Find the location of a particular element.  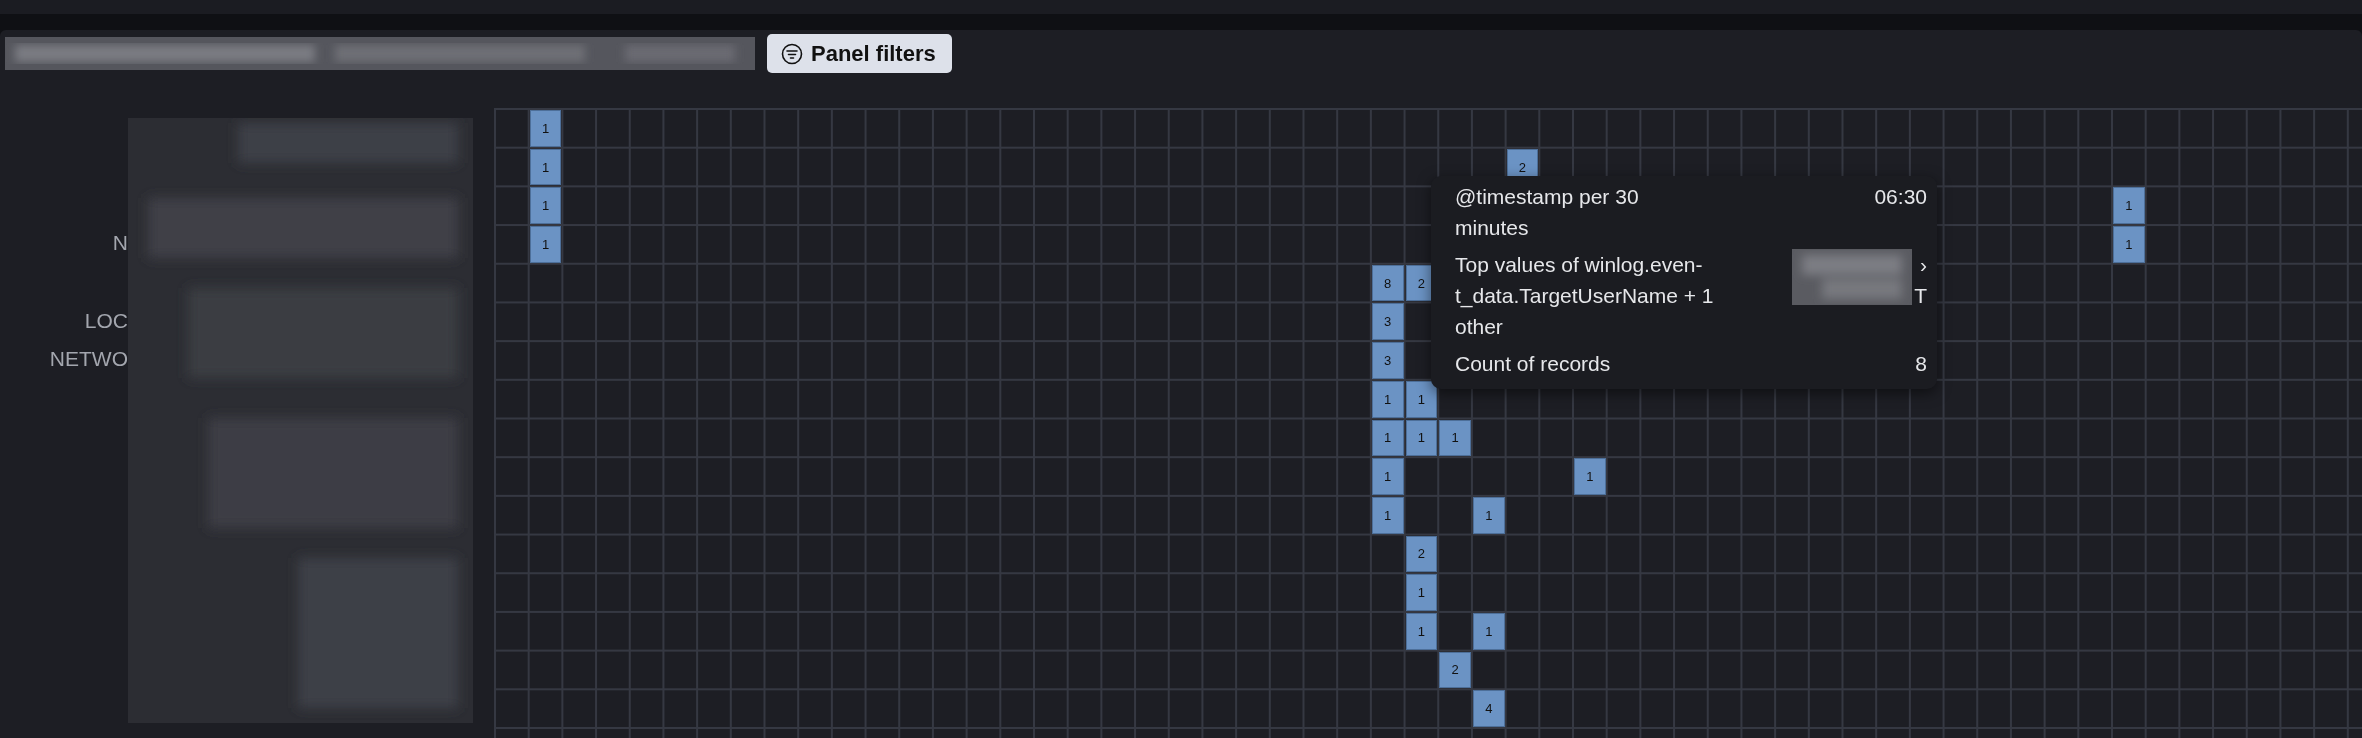

tooltip-value: › T is located at coordinates (1920, 280).